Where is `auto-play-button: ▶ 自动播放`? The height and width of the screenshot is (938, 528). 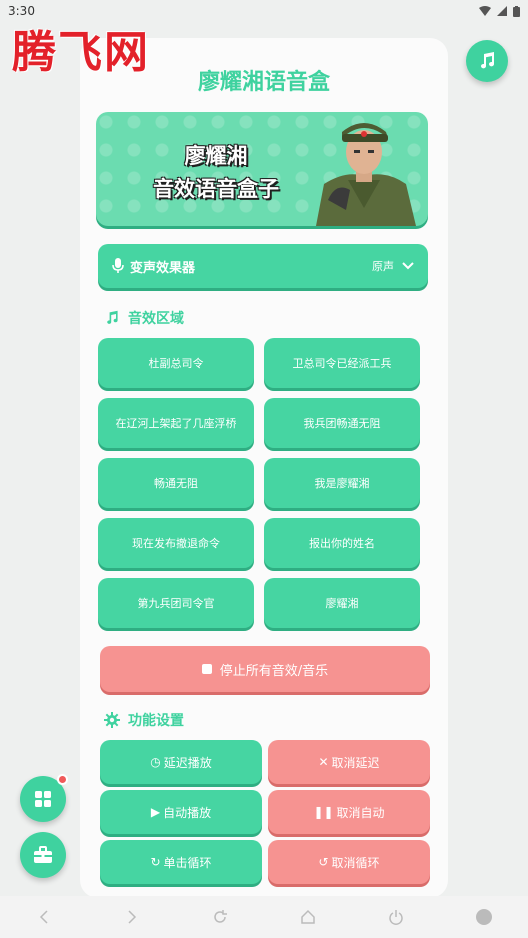 auto-play-button: ▶ 自动播放 is located at coordinates (181, 812).